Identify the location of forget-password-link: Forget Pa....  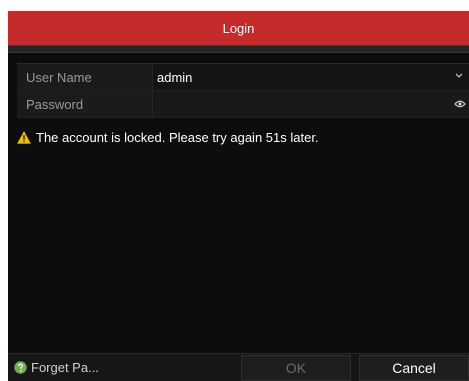
(56, 367).